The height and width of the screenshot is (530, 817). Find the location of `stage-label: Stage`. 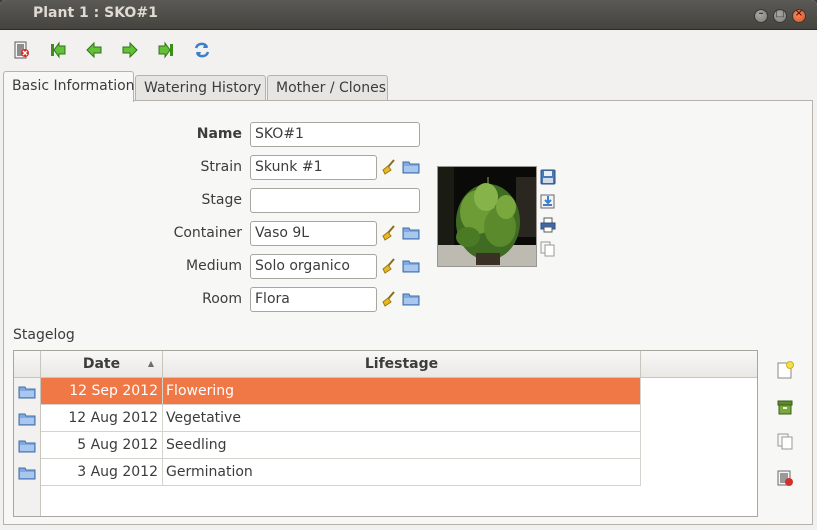

stage-label: Stage is located at coordinates (221, 200).